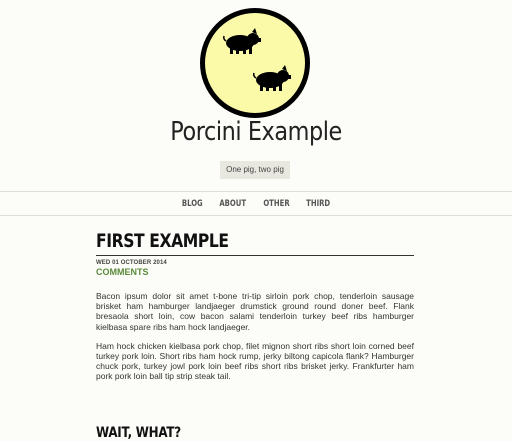  I want to click on nav-item-other: OTHER, so click(276, 204).